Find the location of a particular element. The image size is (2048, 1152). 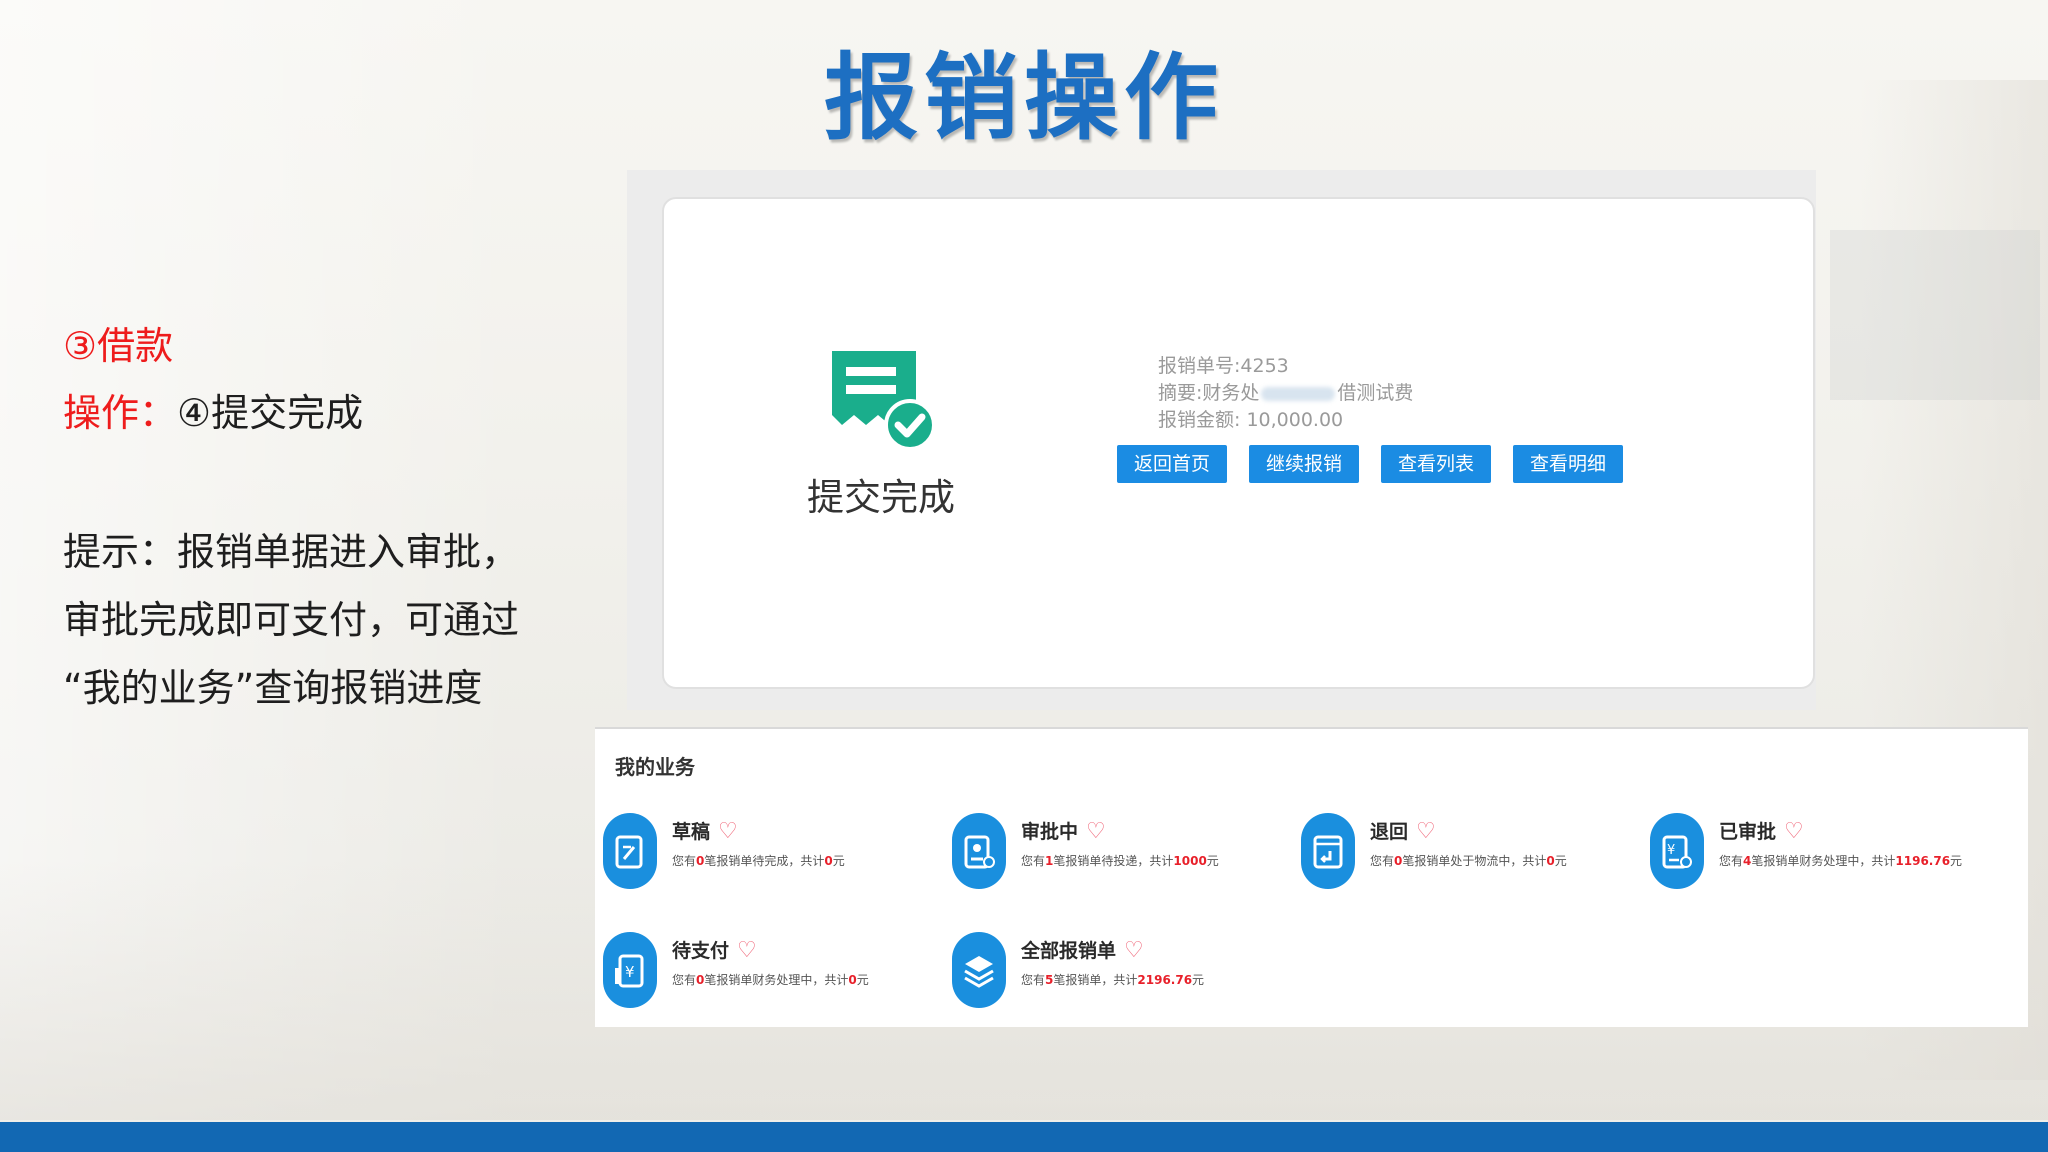

view-detail-button: 查看明细 is located at coordinates (1568, 464).